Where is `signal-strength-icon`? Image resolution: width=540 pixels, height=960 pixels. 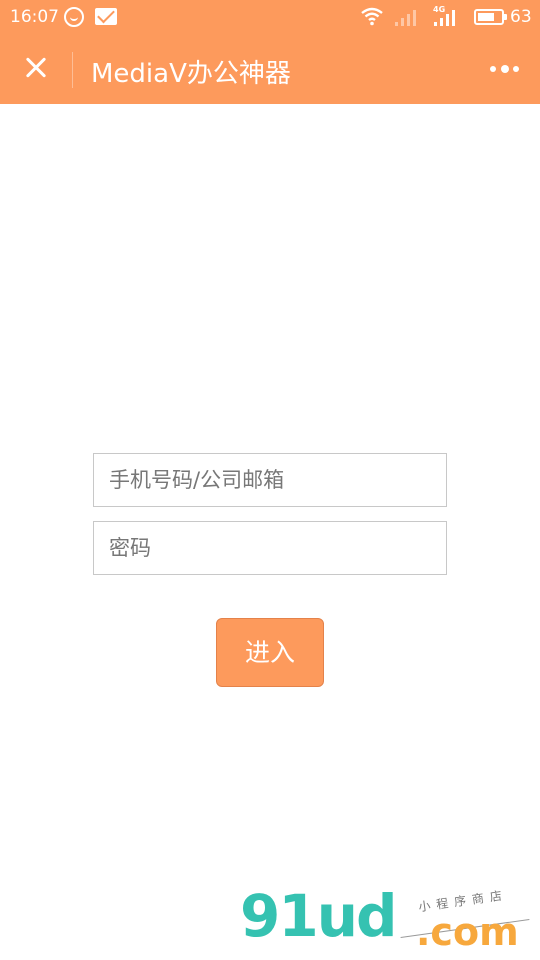 signal-strength-icon is located at coordinates (448, 17).